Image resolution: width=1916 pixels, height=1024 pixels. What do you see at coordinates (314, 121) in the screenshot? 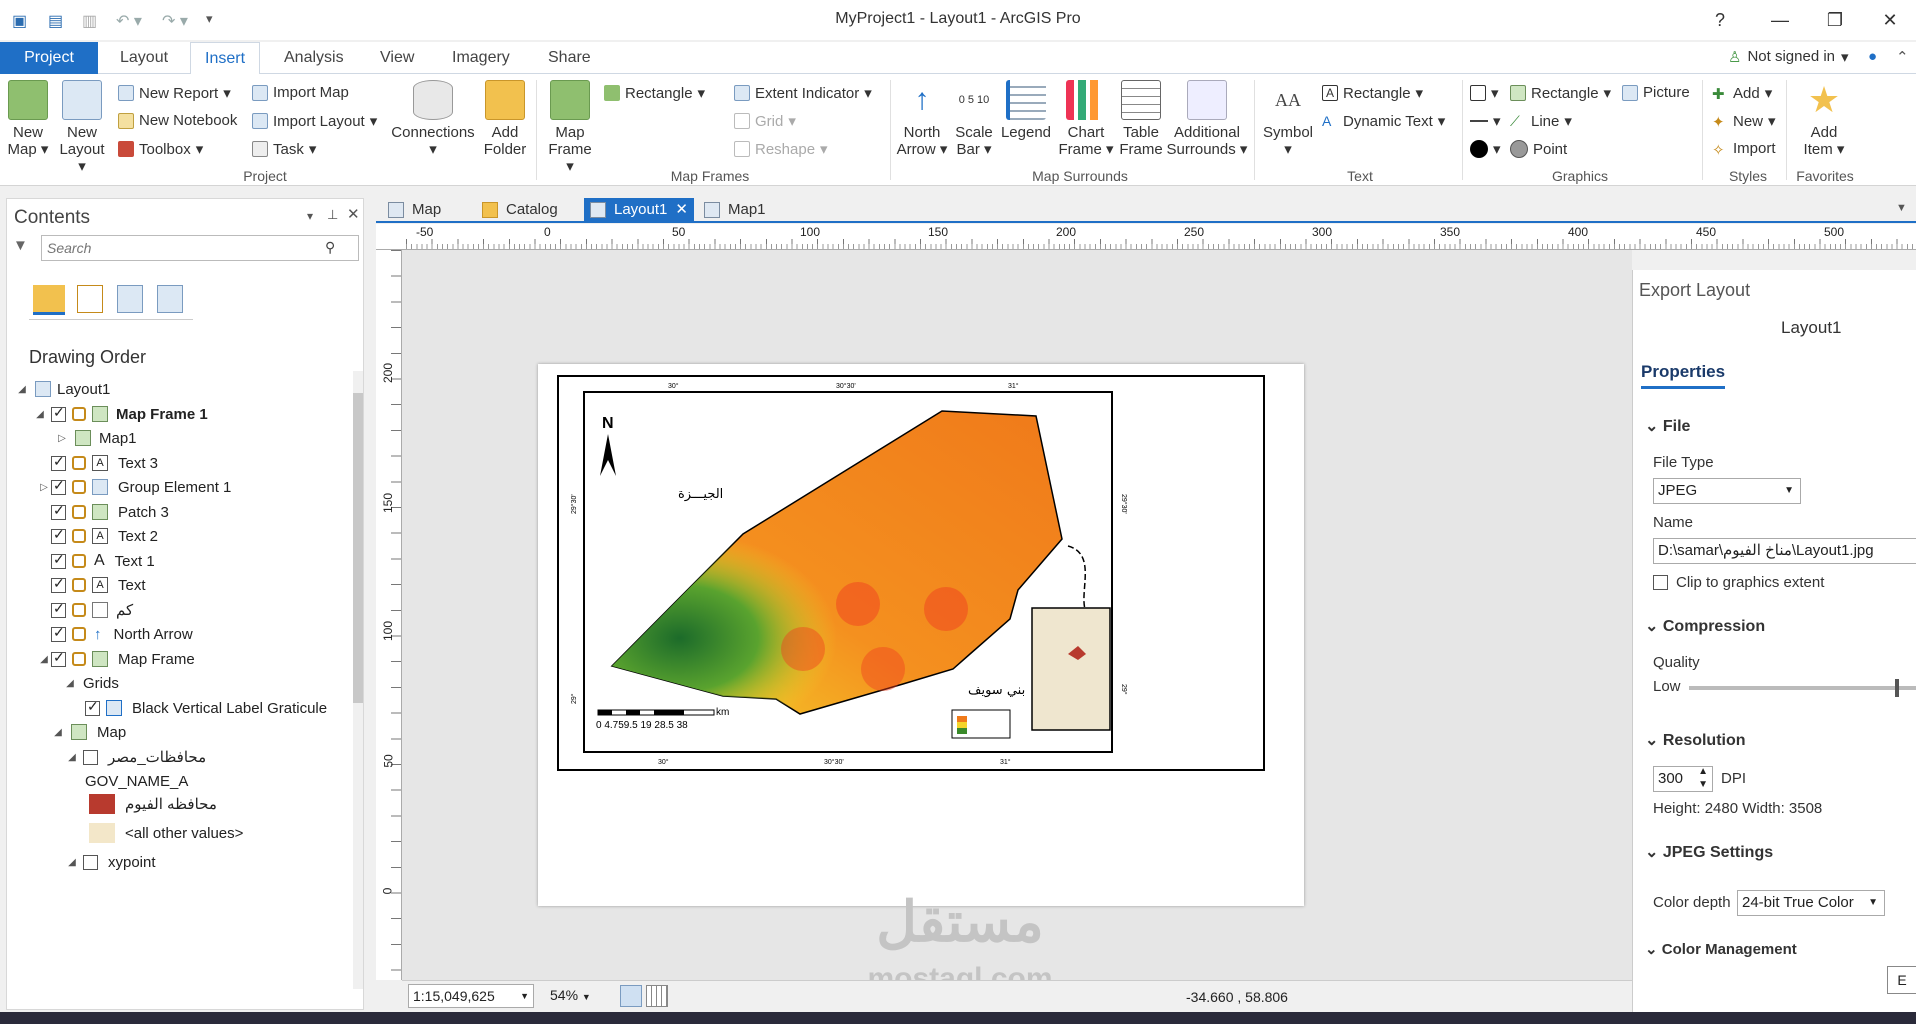
I see `import-layout-button: Import Layout ▾` at bounding box center [314, 121].